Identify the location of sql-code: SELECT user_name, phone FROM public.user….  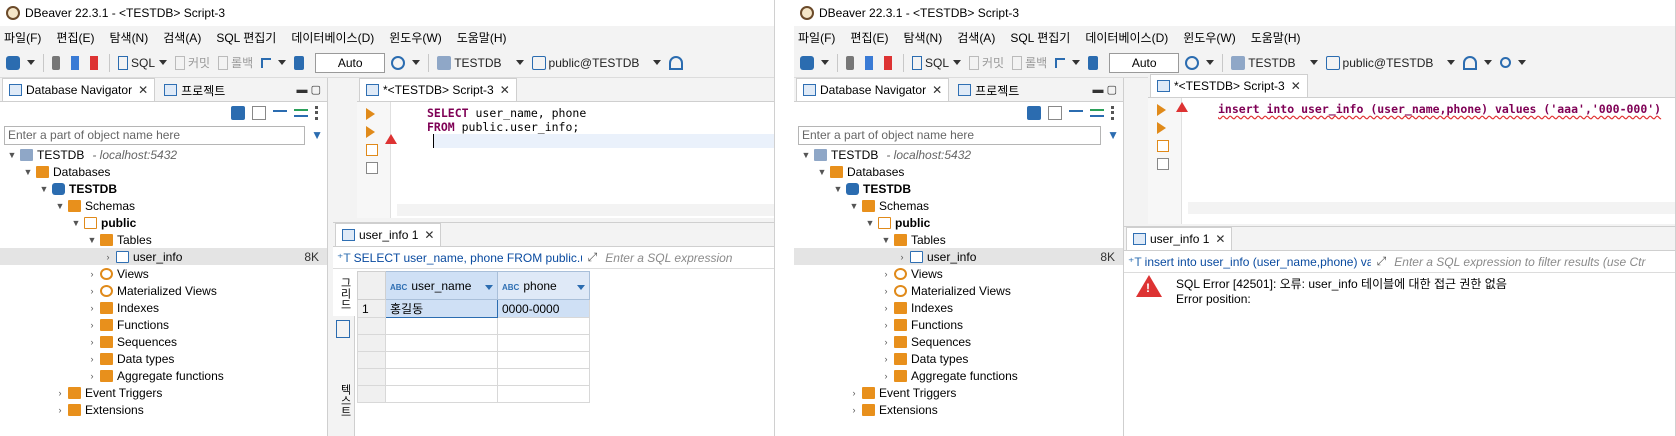
(600, 127).